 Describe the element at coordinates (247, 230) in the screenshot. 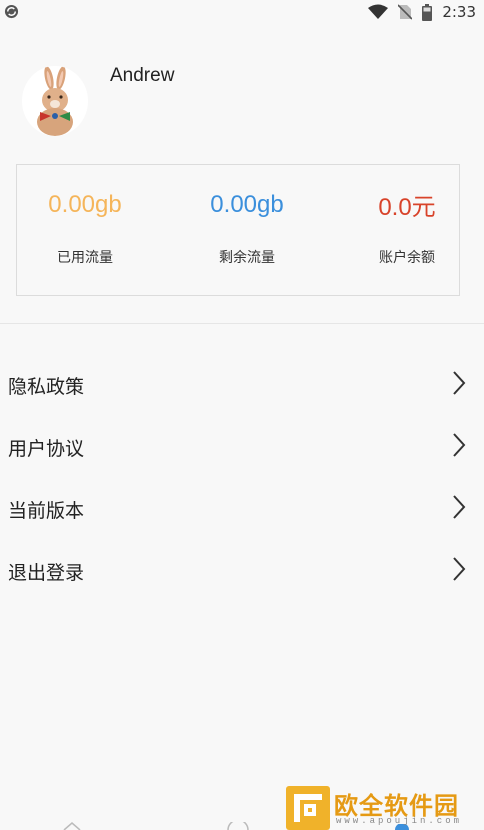

I see `stat-remaining-traffic: 0.00gb 剩余流量` at that location.